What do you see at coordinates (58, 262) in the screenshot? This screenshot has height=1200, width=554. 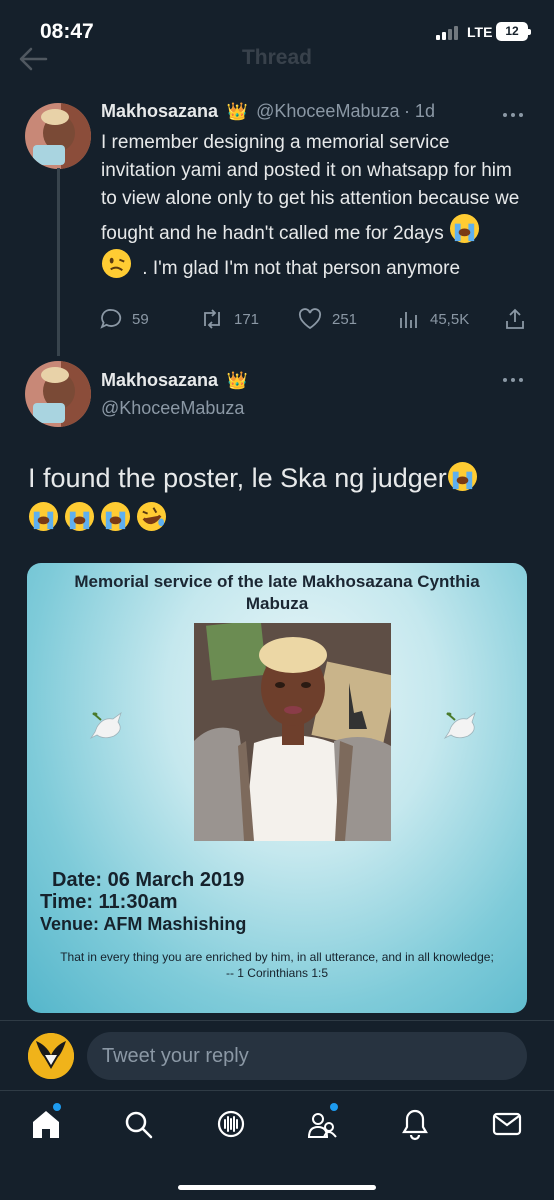 I see `thread-connector` at bounding box center [58, 262].